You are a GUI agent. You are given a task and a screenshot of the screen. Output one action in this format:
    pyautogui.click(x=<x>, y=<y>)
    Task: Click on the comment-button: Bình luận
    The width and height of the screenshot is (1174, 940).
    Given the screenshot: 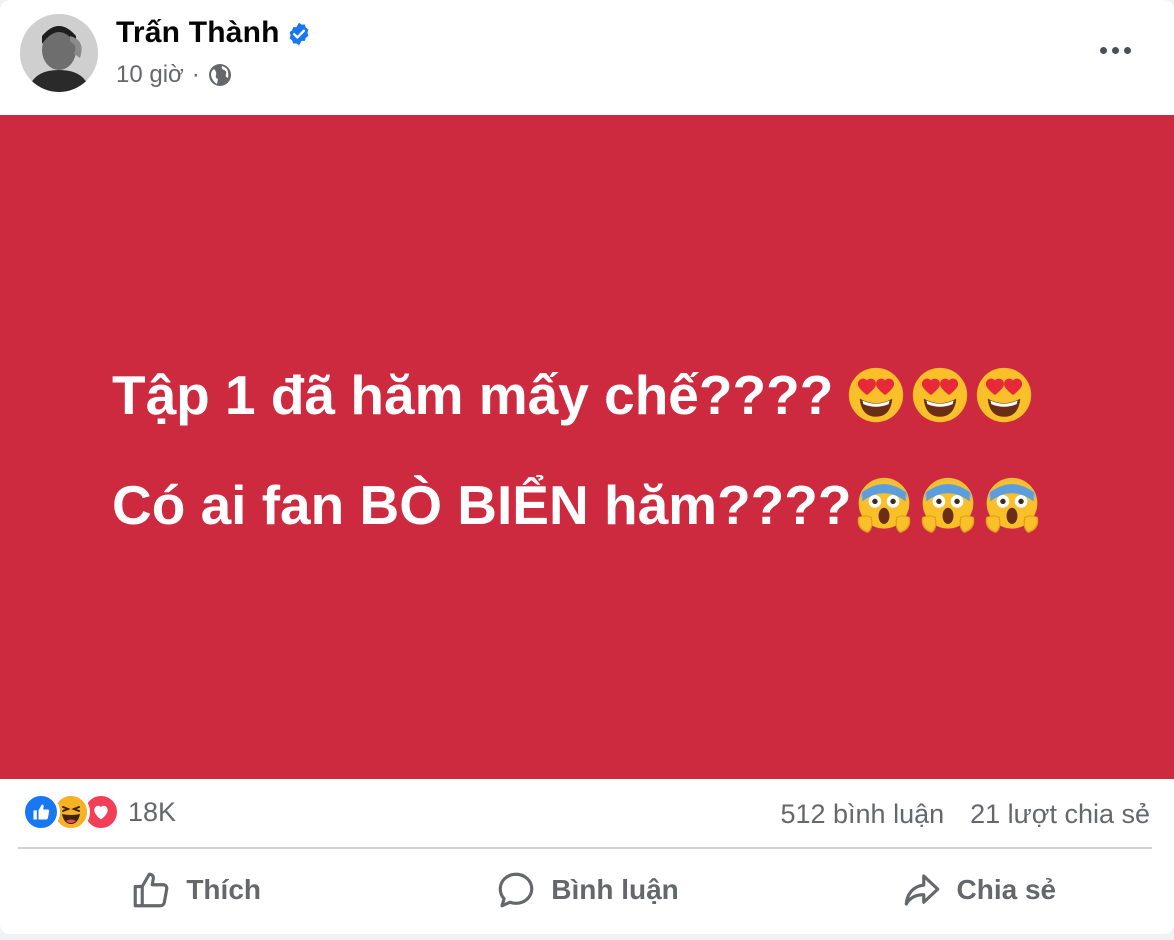 What is the action you would take?
    pyautogui.click(x=586, y=890)
    